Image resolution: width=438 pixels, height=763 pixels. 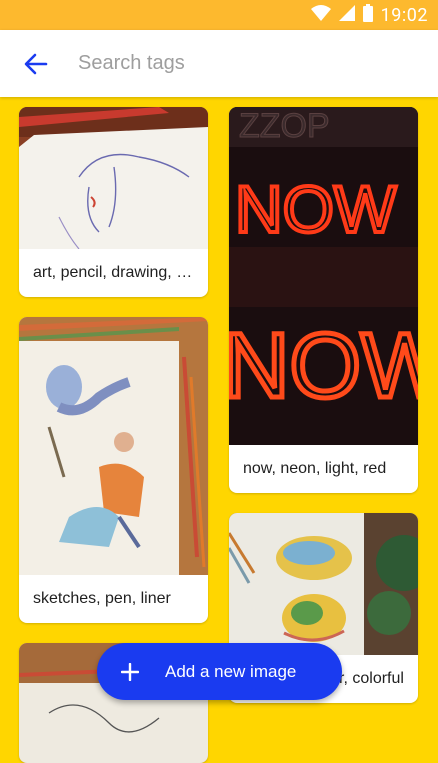 I want to click on add-image-button: Add a new image, so click(x=219, y=671).